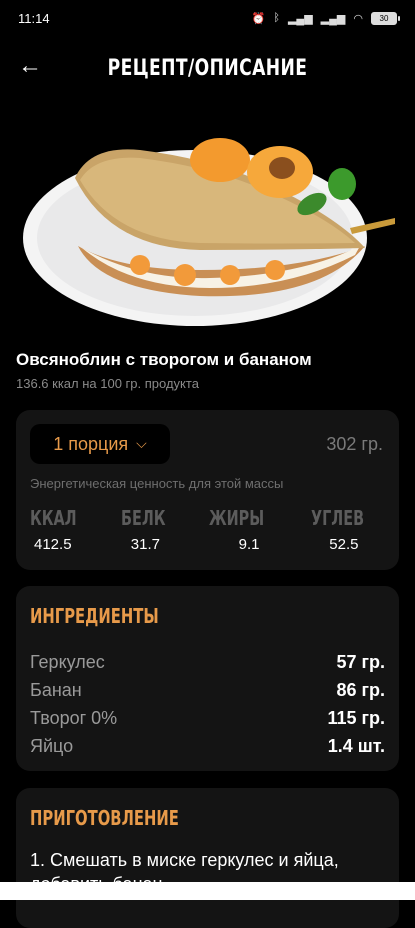 The width and height of the screenshot is (415, 928). What do you see at coordinates (207, 690) in the screenshot?
I see `list-item: Банан 86 гр.` at bounding box center [207, 690].